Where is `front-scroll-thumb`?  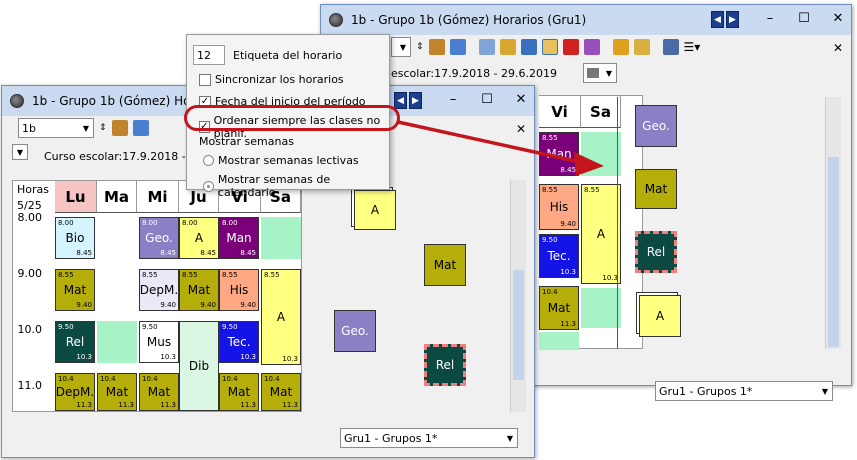
front-scroll-thumb is located at coordinates (518, 325).